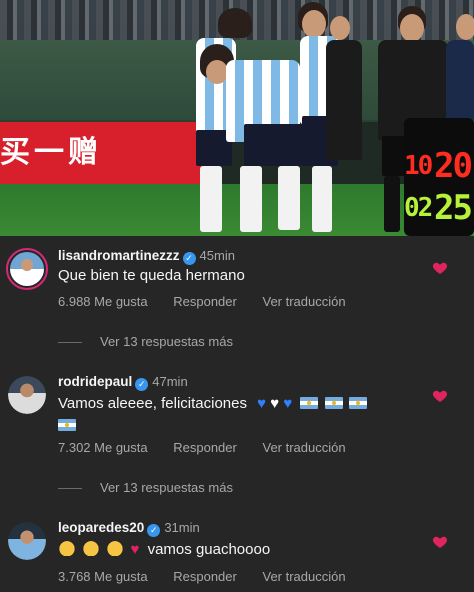 The image size is (474, 592). Describe the element at coordinates (95, 381) in the screenshot. I see `comment-username: rodridepaul` at that location.